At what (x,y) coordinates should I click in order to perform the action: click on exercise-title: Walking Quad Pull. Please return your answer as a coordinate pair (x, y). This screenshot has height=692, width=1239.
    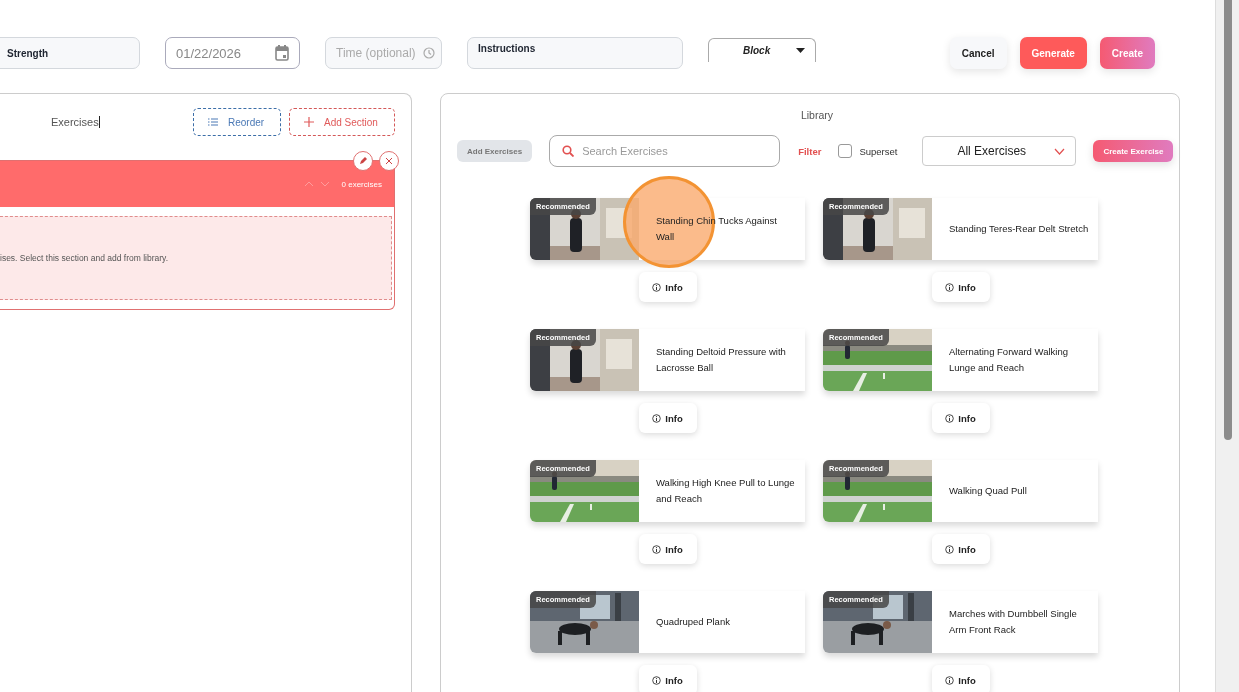
    Looking at the image, I should click on (988, 491).